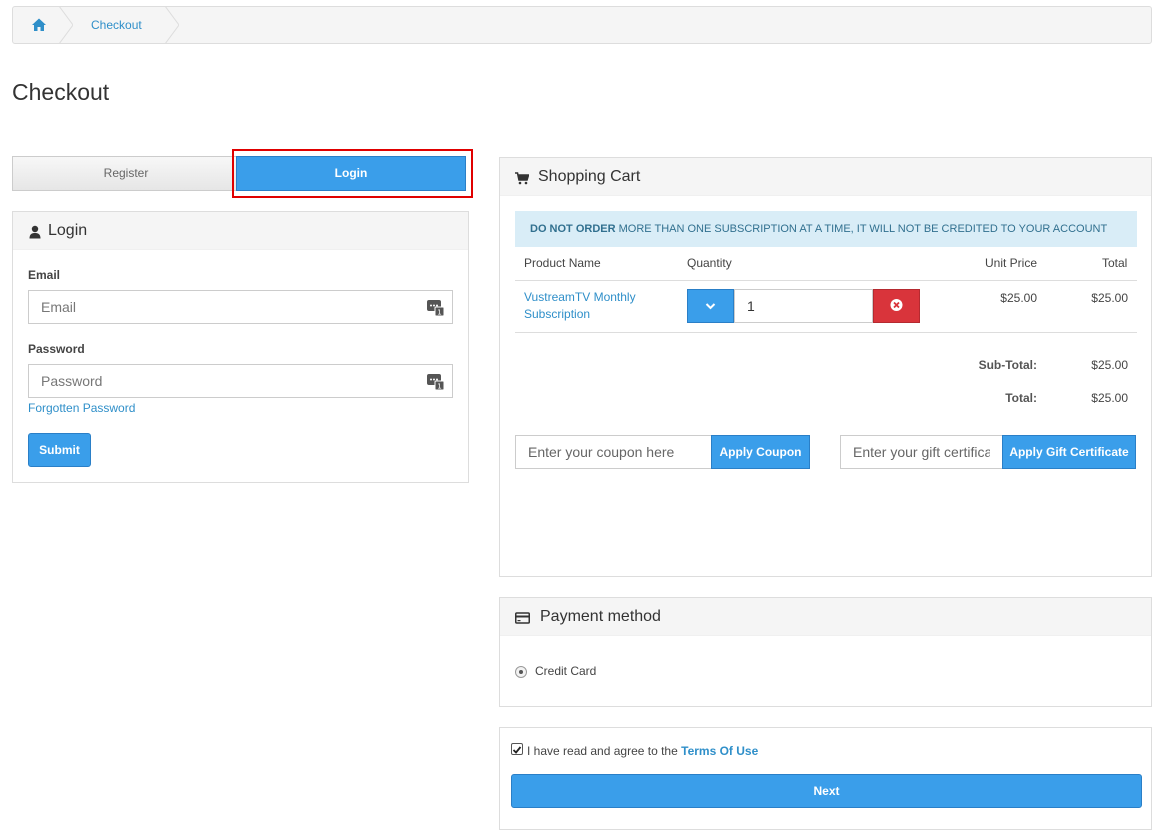  Describe the element at coordinates (589, 176) in the screenshot. I see `cart-panel-title: Shopping Cart` at that location.